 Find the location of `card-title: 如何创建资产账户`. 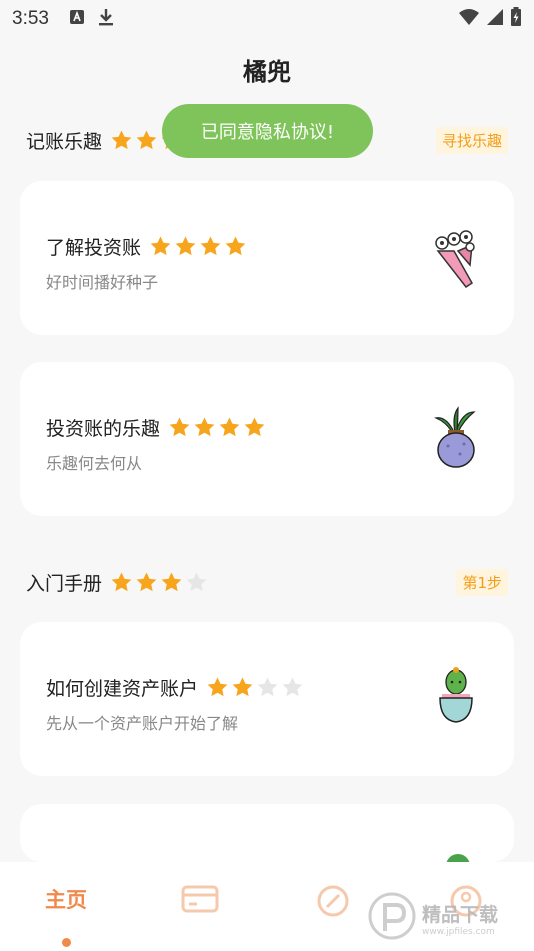

card-title: 如何创建资产账户 is located at coordinates (122, 689).